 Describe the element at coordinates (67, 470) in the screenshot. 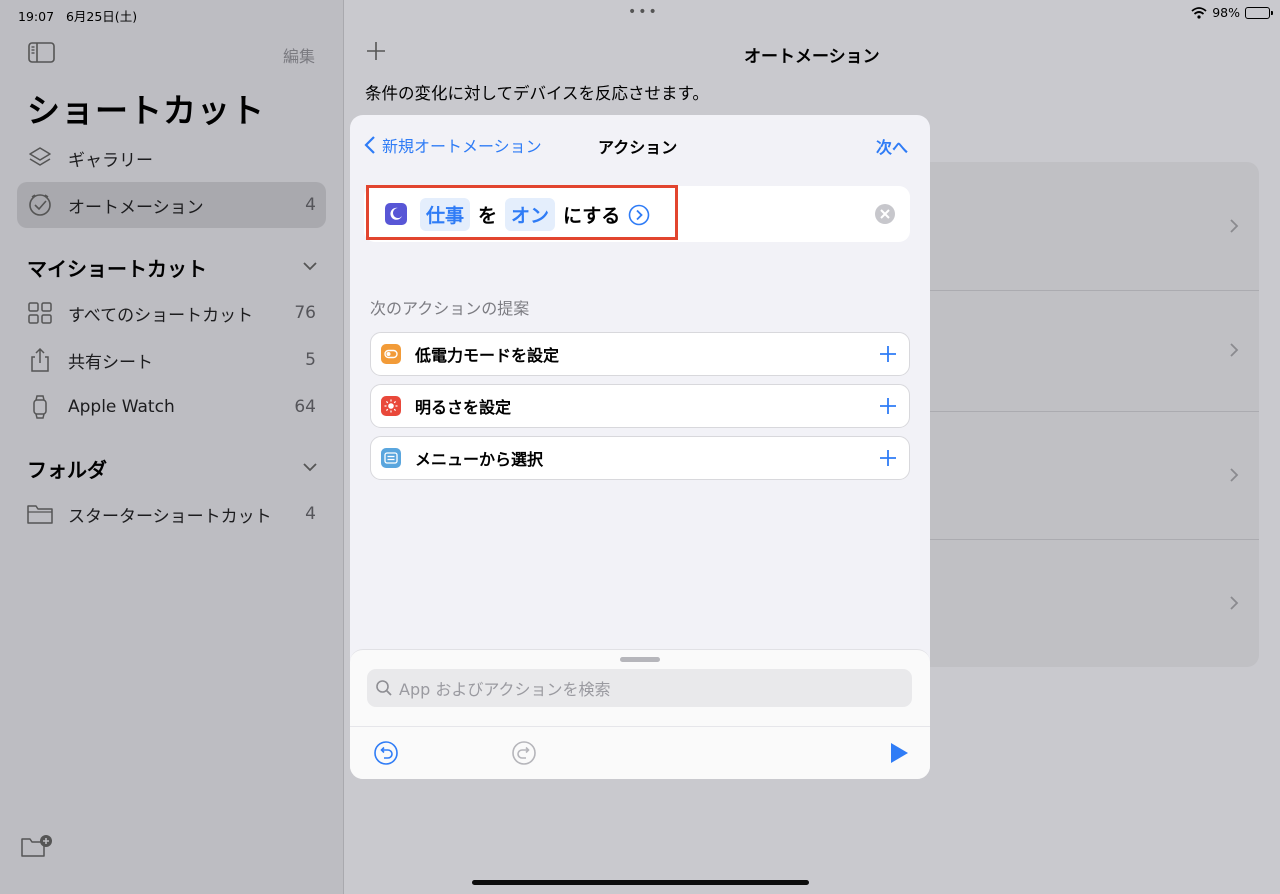

I see `section-folders: フォルダ` at that location.